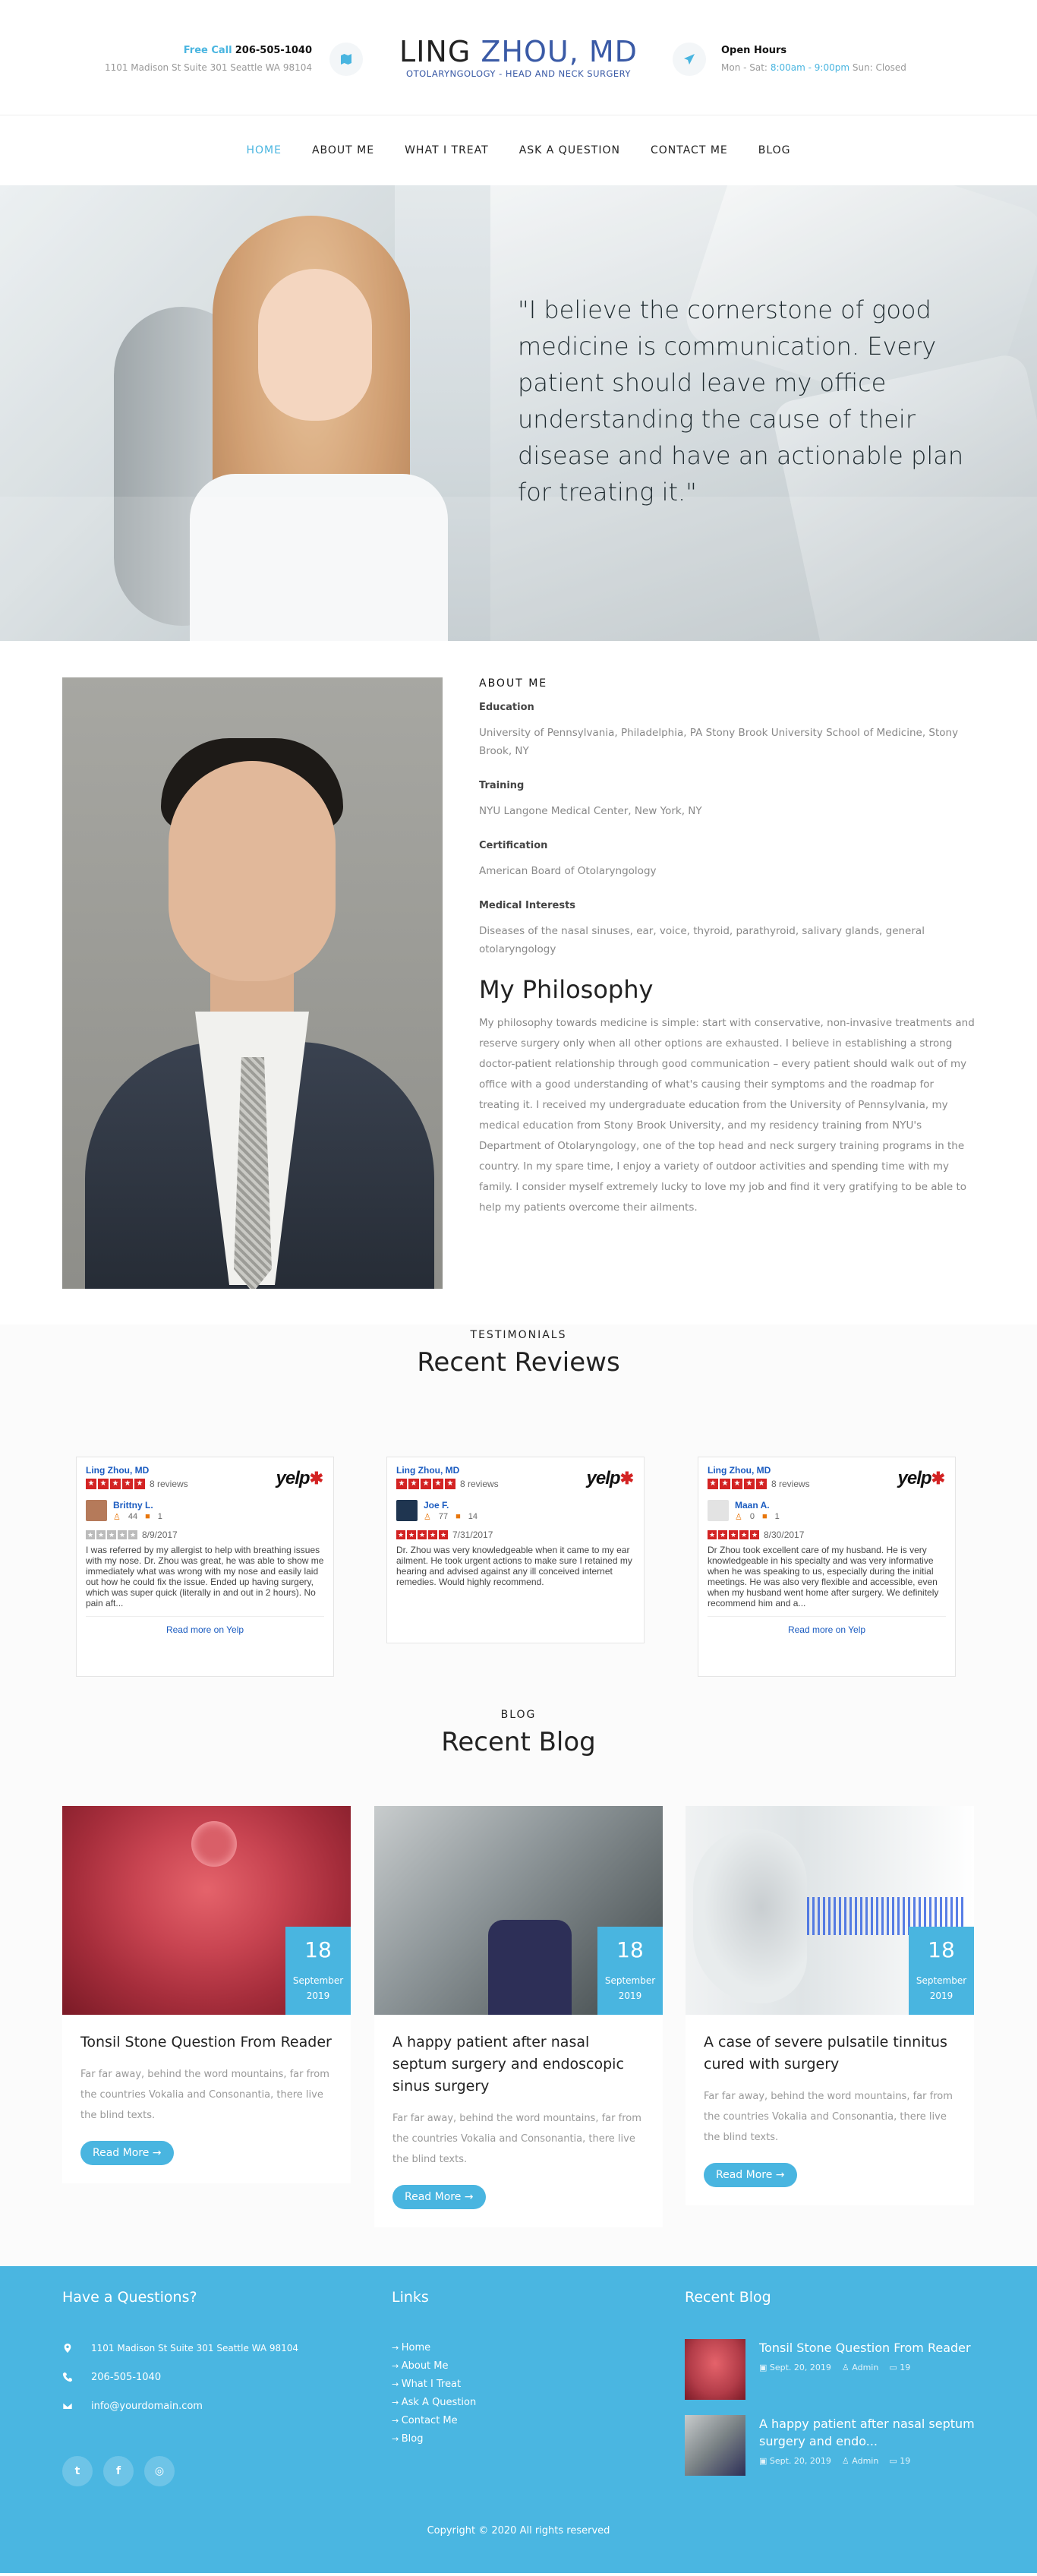 The image size is (1037, 2576). Describe the element at coordinates (137, 1505) in the screenshot. I see `reviewer-name: Brittny L.` at that location.